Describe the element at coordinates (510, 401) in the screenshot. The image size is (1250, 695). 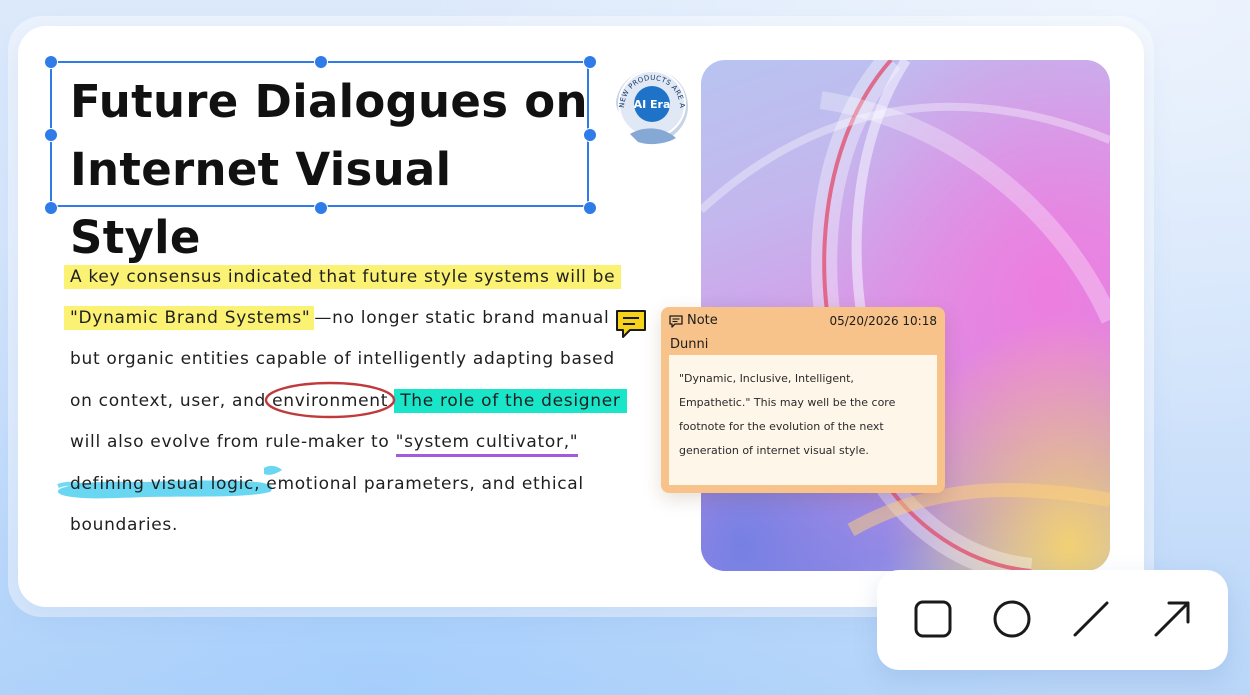
I see `highlight-cyan: The role of the designer` at that location.